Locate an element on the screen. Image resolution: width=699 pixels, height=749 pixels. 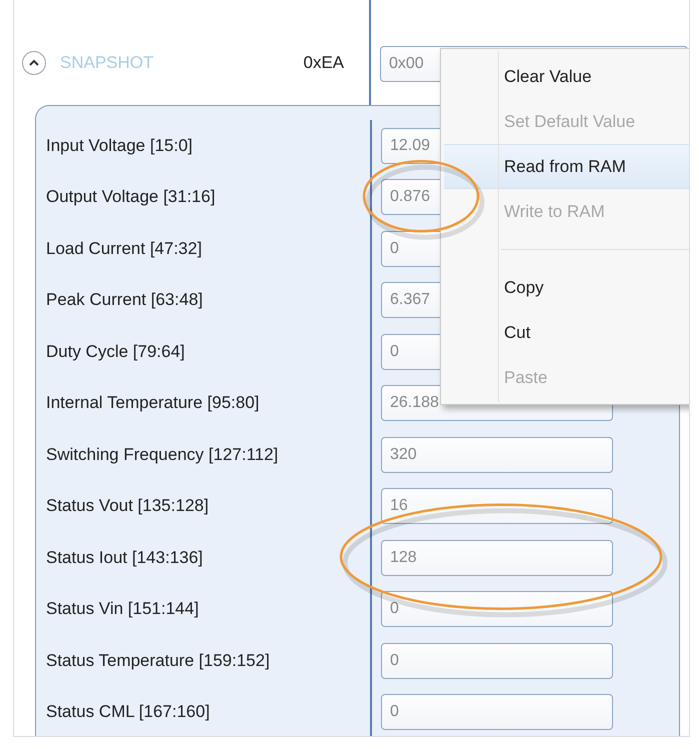
field-label: Status Vout [135:128] is located at coordinates (127, 506).